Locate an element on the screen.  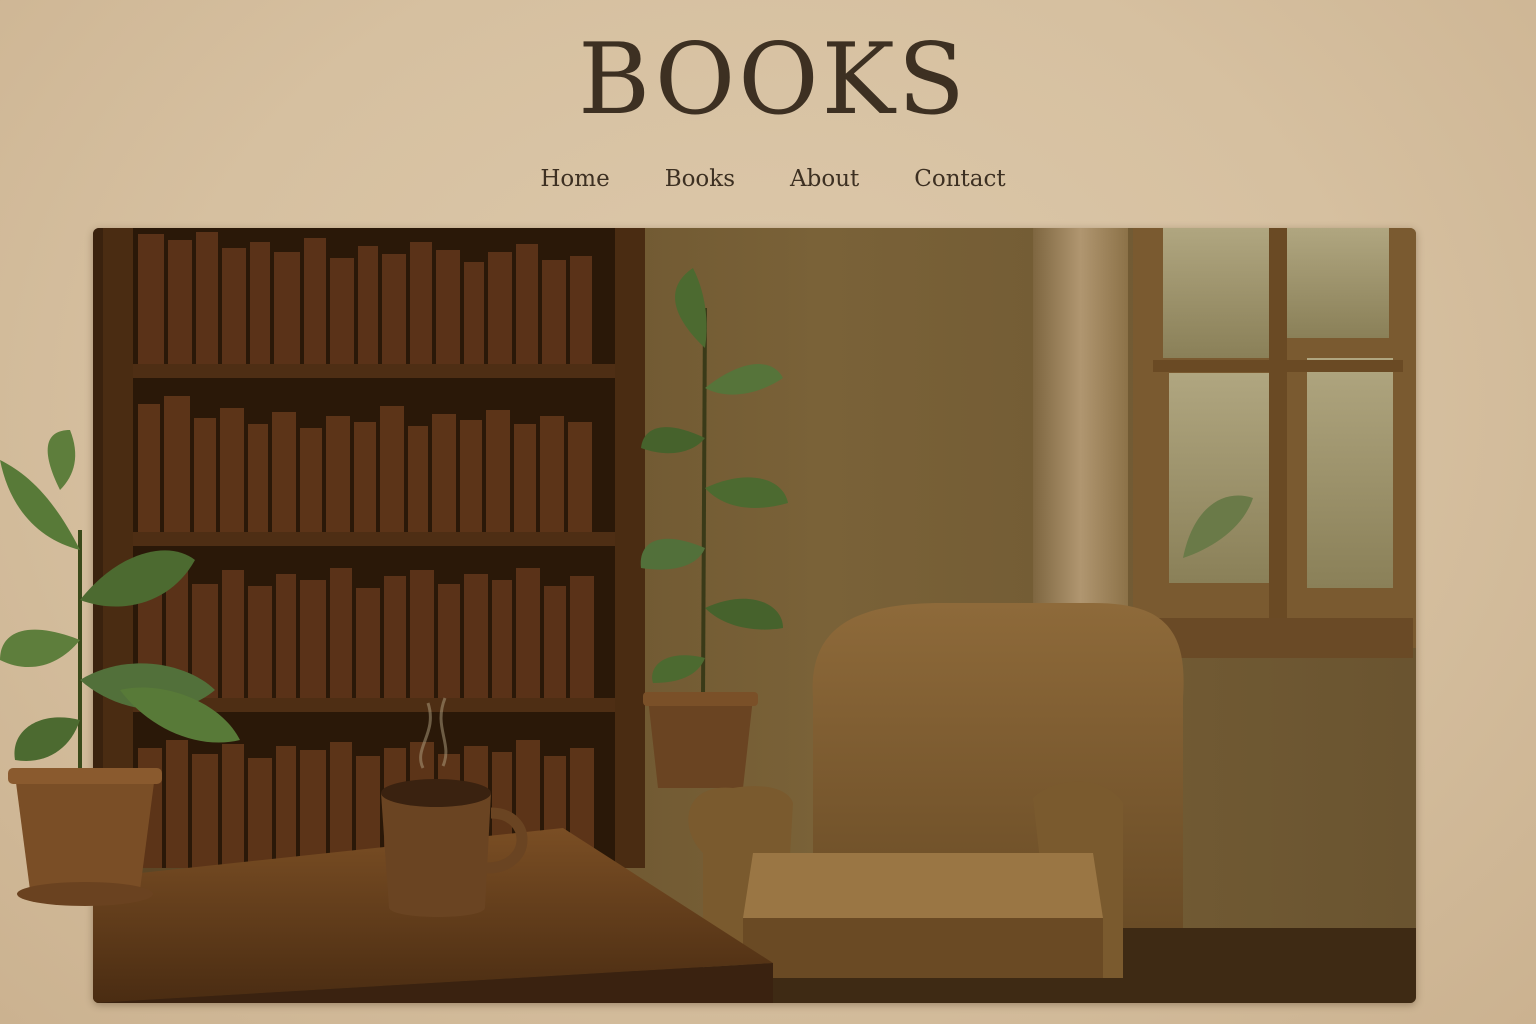
nav-contact-link: Contact is located at coordinates (959, 179).